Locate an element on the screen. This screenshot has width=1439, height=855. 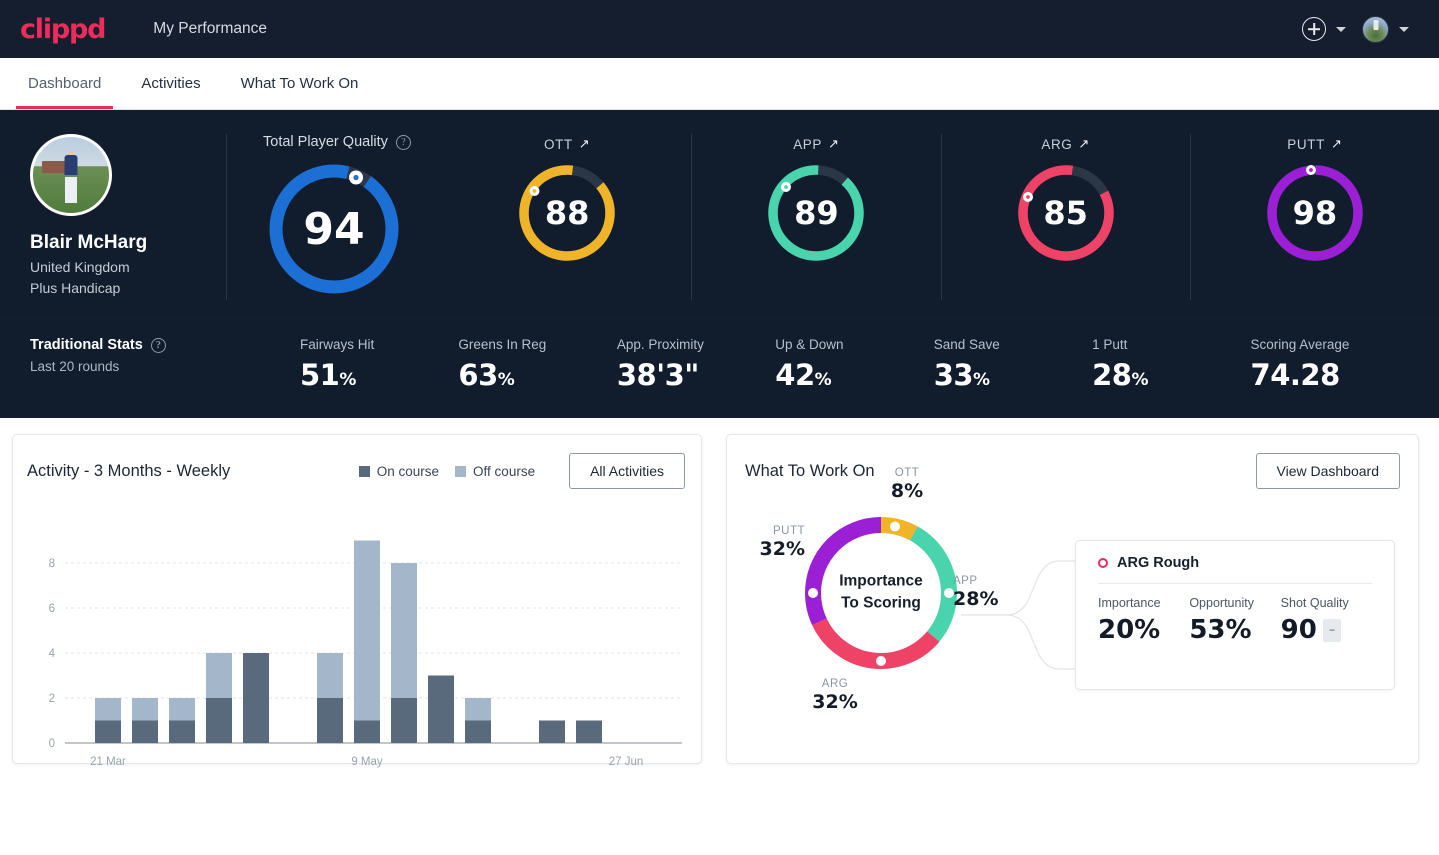
legend-off-course: Off course is located at coordinates (495, 471).